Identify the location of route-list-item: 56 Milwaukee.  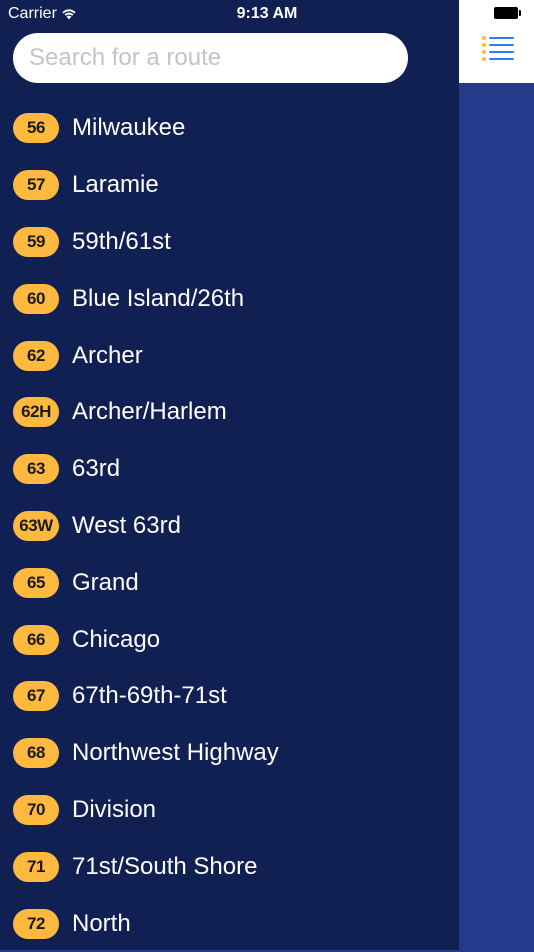
(229, 128).